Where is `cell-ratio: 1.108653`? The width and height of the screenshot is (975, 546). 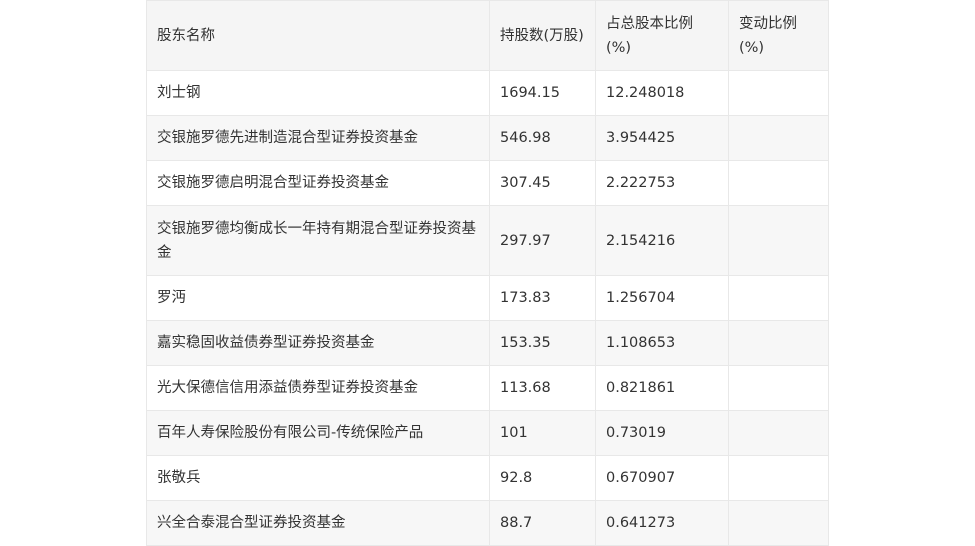 cell-ratio: 1.108653 is located at coordinates (662, 343).